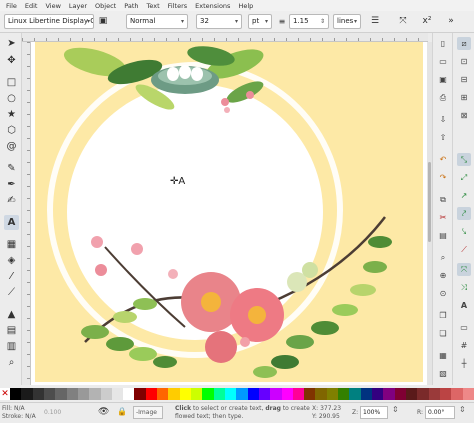  I want to click on line-spacing-spinner: 1.15 ⇕, so click(309, 21).